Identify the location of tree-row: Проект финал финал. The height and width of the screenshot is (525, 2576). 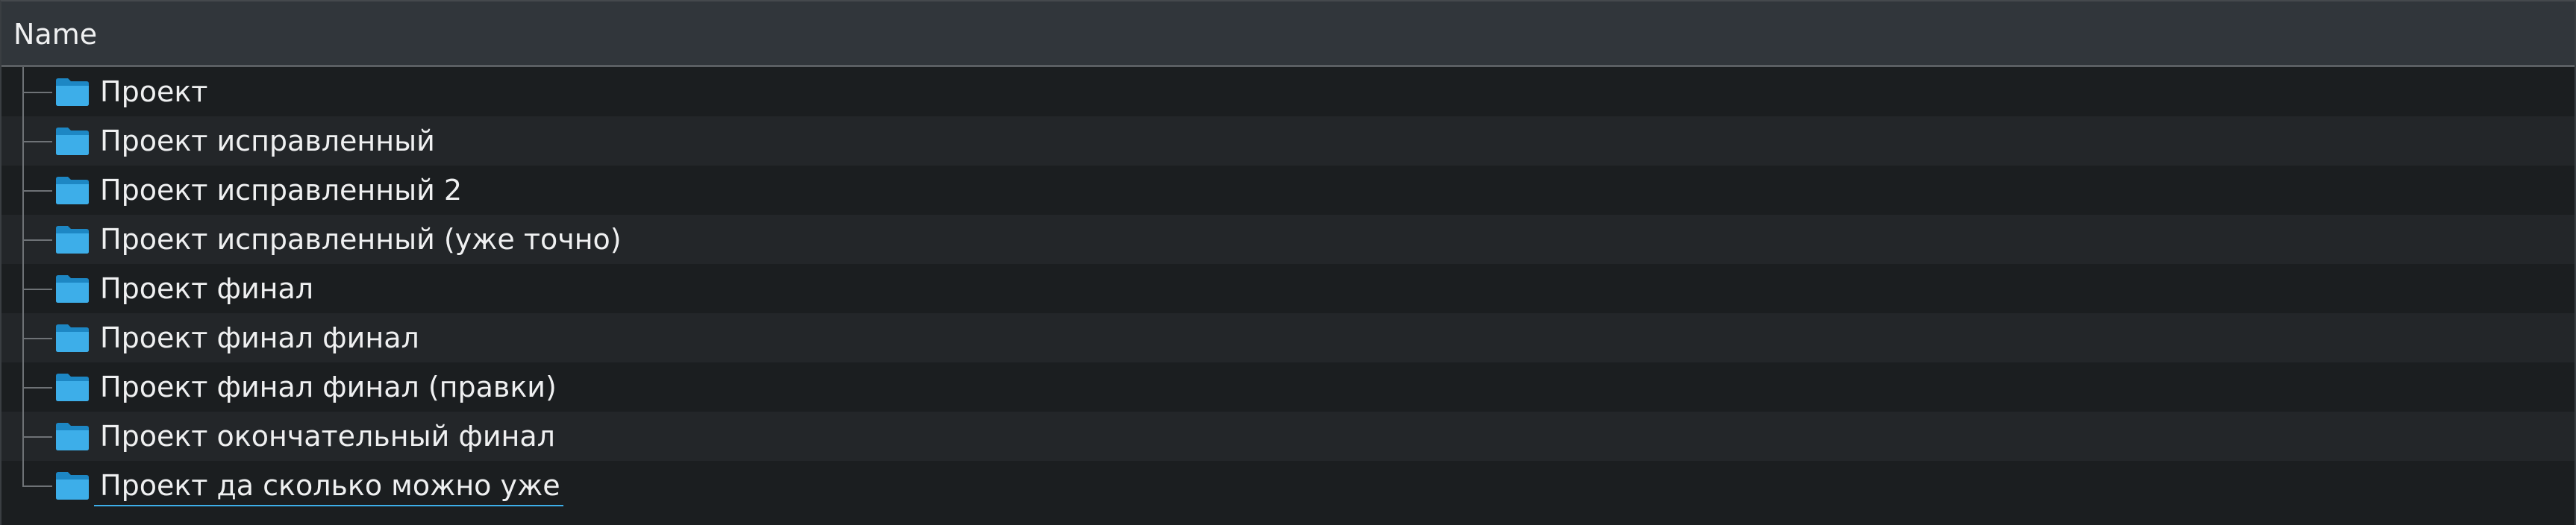
(1288, 337).